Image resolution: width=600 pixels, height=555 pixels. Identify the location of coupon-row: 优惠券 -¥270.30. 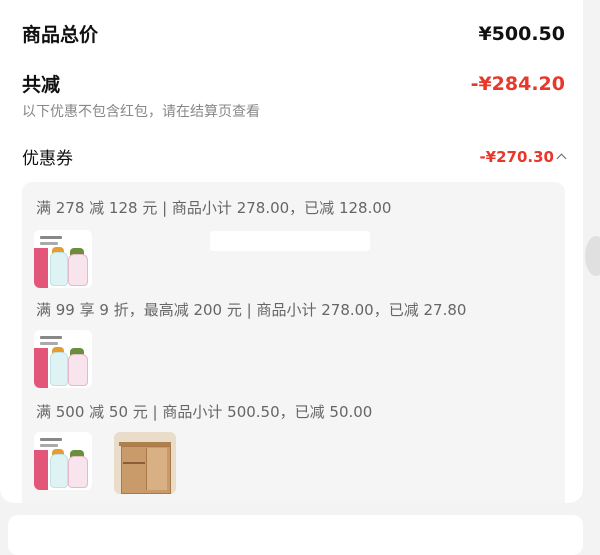
(294, 156).